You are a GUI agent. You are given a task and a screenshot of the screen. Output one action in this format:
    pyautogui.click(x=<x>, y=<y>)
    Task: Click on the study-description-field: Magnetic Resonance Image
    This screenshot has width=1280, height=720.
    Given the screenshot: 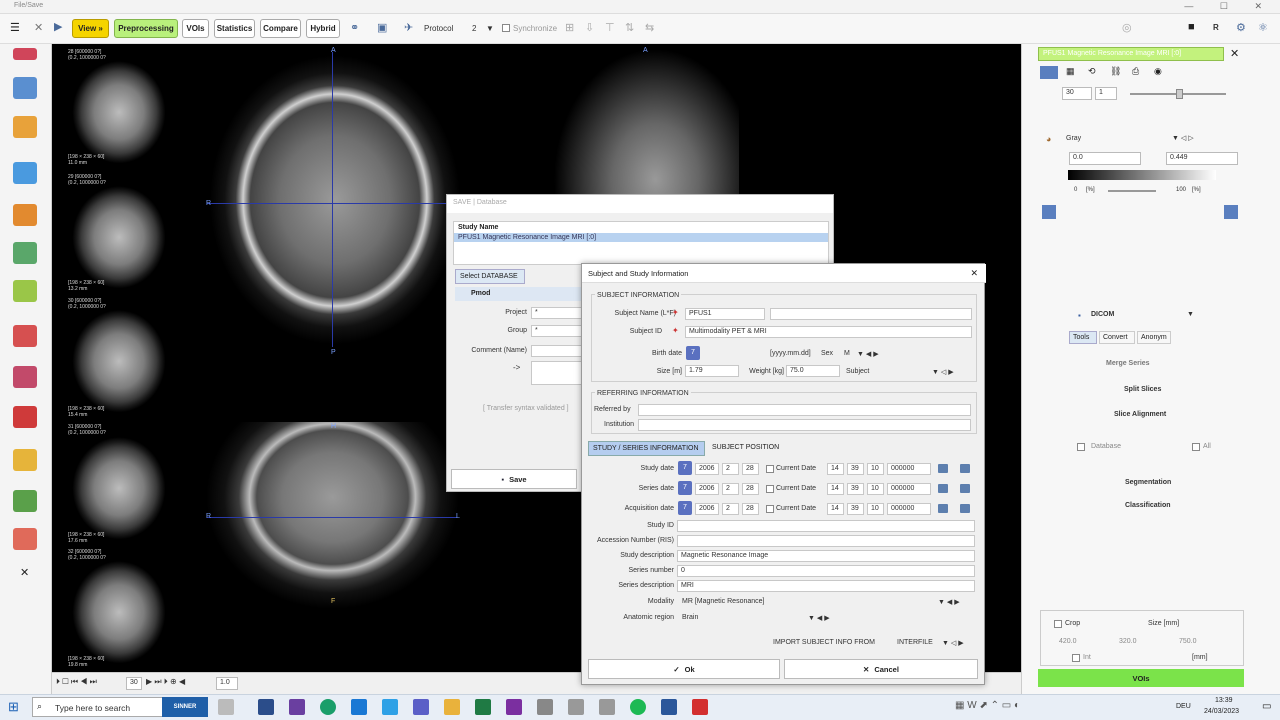 What is the action you would take?
    pyautogui.click(x=826, y=556)
    